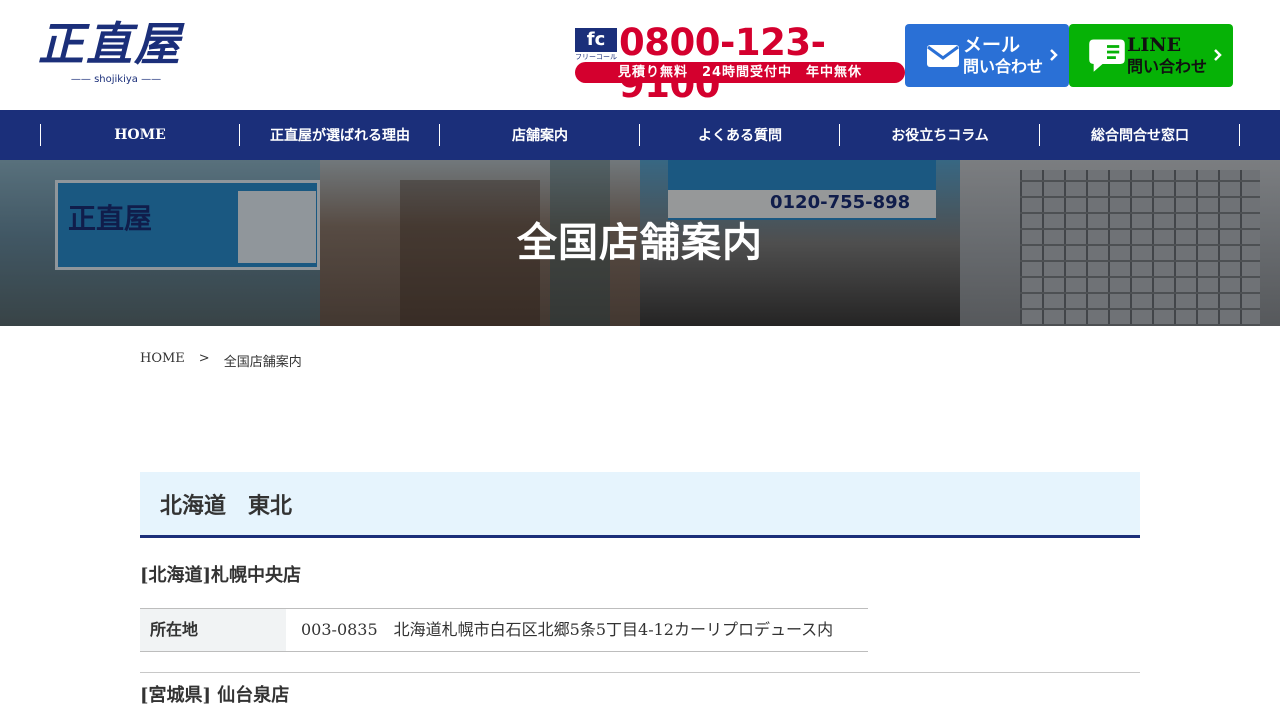 The width and height of the screenshot is (1280, 720). Describe the element at coordinates (110, 44) in the screenshot. I see `logo-text: 正直屋` at that location.